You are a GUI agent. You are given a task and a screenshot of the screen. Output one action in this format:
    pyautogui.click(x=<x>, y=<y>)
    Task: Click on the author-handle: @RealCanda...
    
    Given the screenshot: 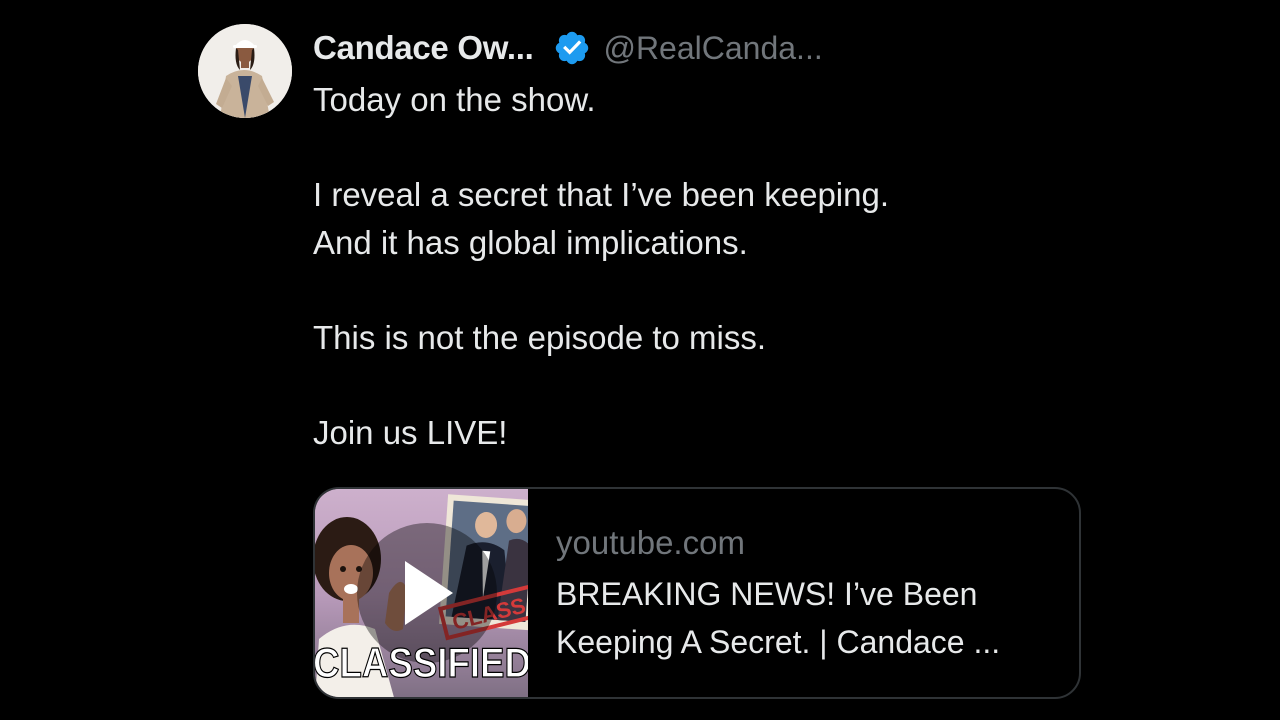 What is the action you would take?
    pyautogui.click(x=712, y=48)
    